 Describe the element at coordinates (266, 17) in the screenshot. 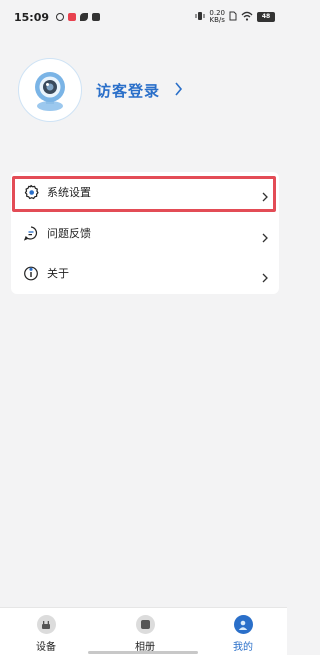

I see `battery-icon: 48` at that location.